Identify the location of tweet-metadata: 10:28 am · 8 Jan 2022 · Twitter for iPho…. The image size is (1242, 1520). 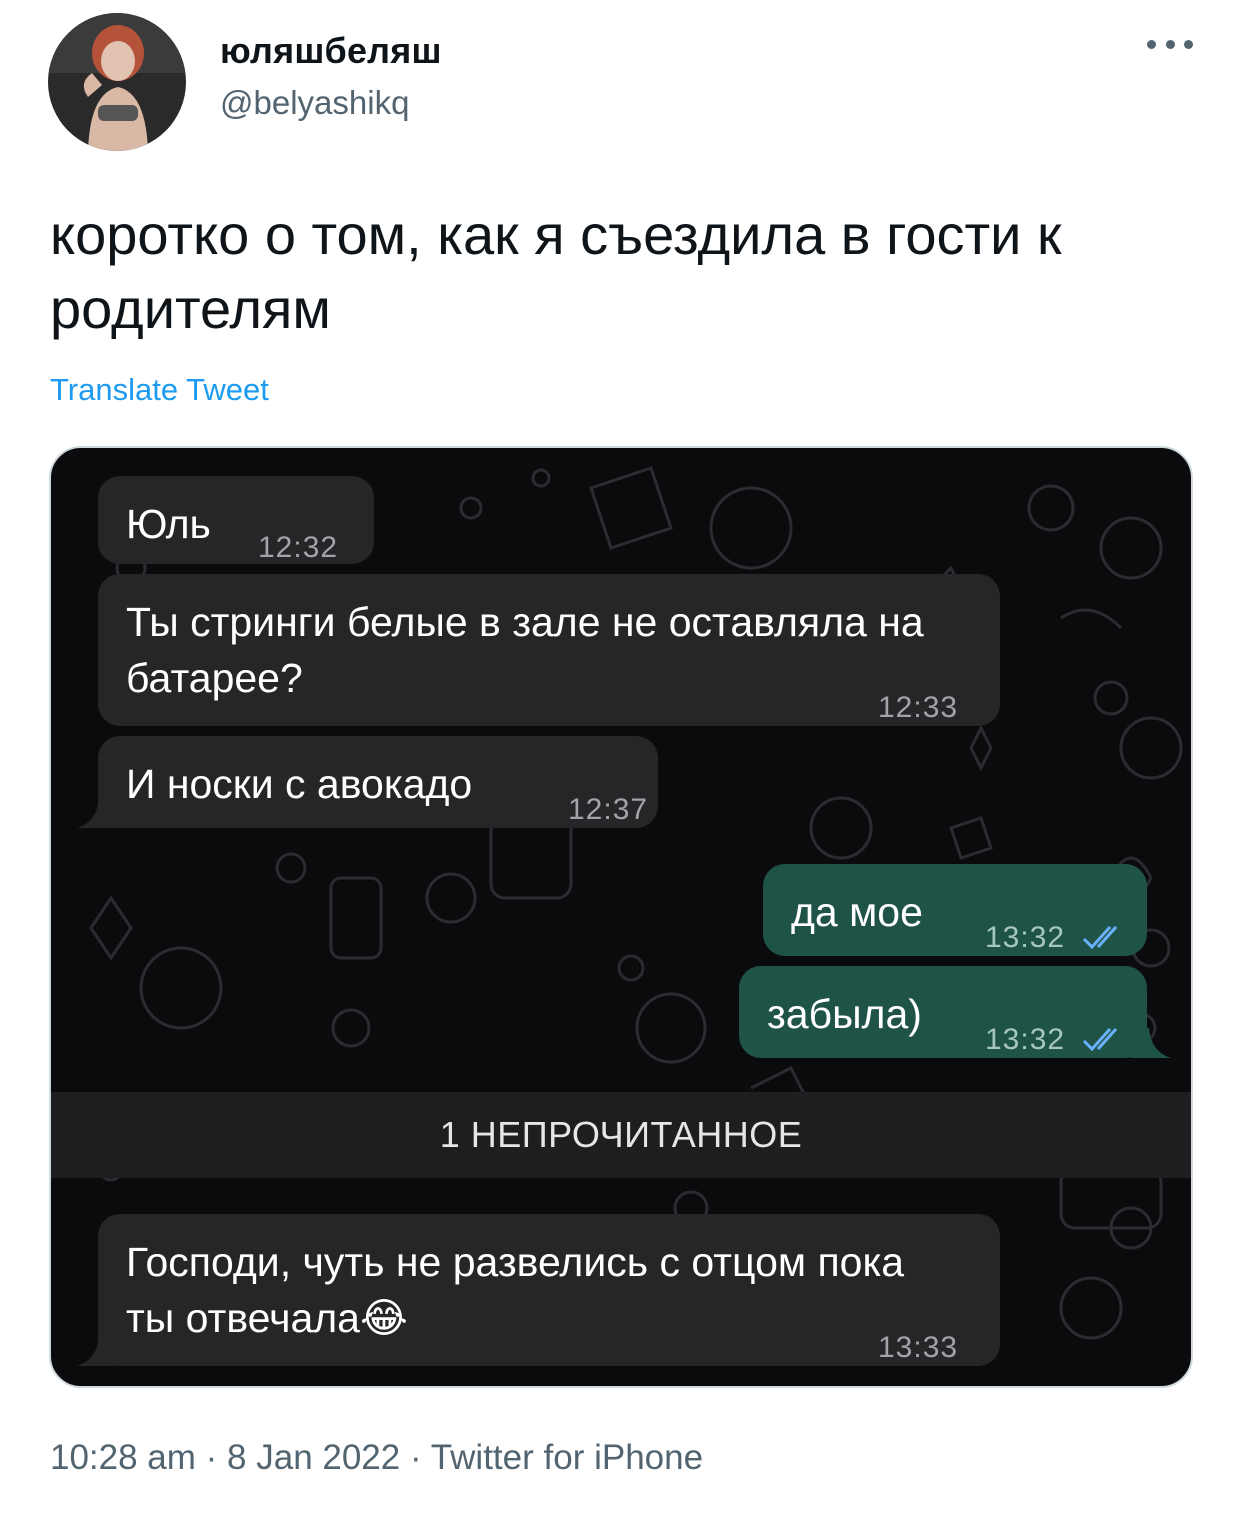
(377, 1457).